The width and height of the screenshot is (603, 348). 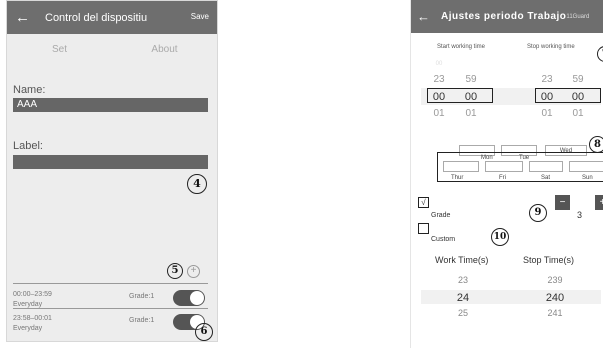 What do you see at coordinates (551, 47) in the screenshot?
I see `stop-time-label: Stop working time` at bounding box center [551, 47].